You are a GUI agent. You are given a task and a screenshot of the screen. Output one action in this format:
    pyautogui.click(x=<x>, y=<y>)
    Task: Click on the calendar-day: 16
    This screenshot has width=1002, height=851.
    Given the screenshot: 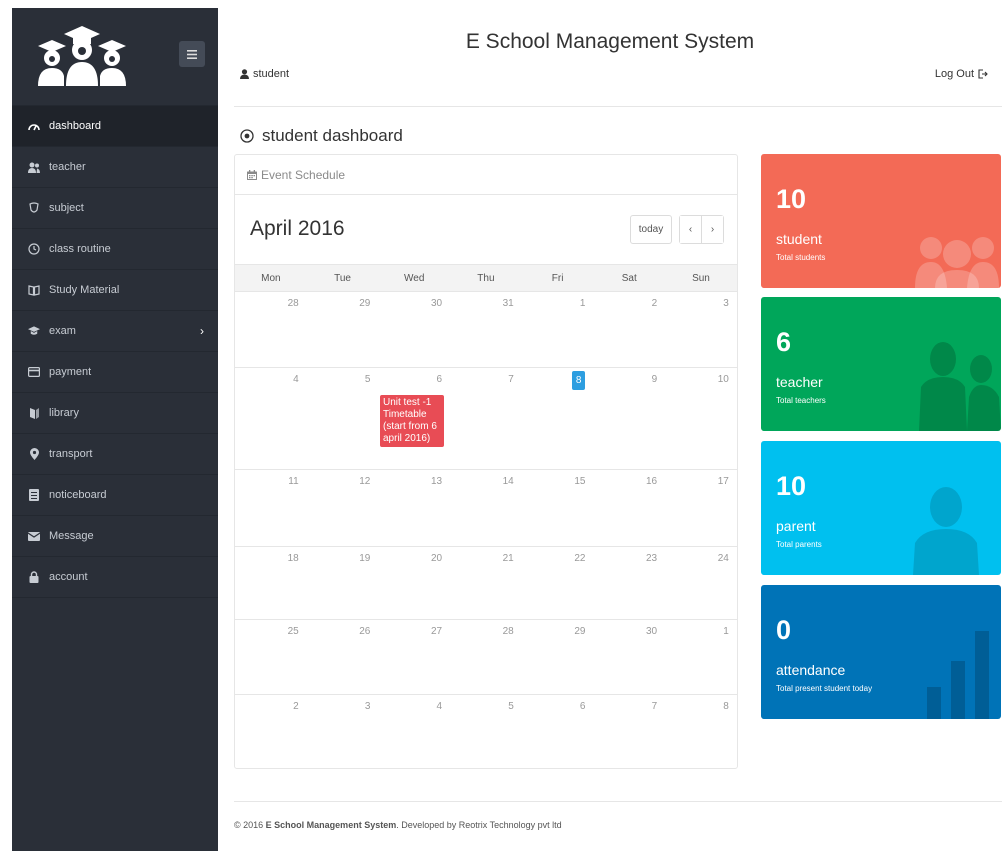 What is the action you would take?
    pyautogui.click(x=629, y=508)
    